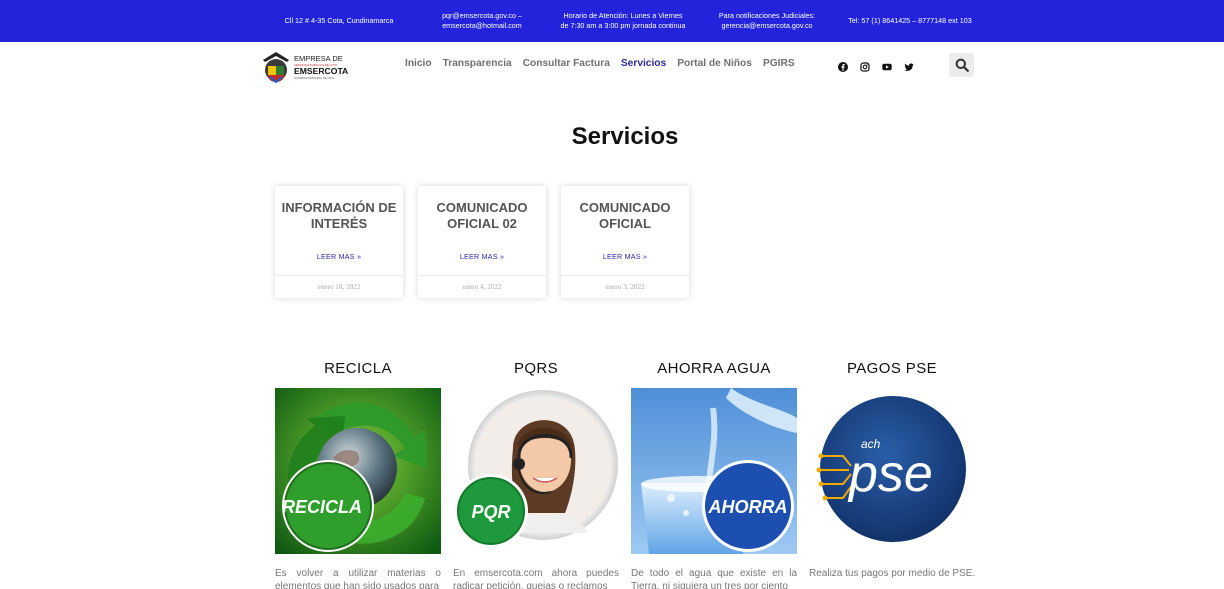 This screenshot has width=1224, height=589. Describe the element at coordinates (490, 512) in the screenshot. I see `pqr-badge-text: PQR` at that location.